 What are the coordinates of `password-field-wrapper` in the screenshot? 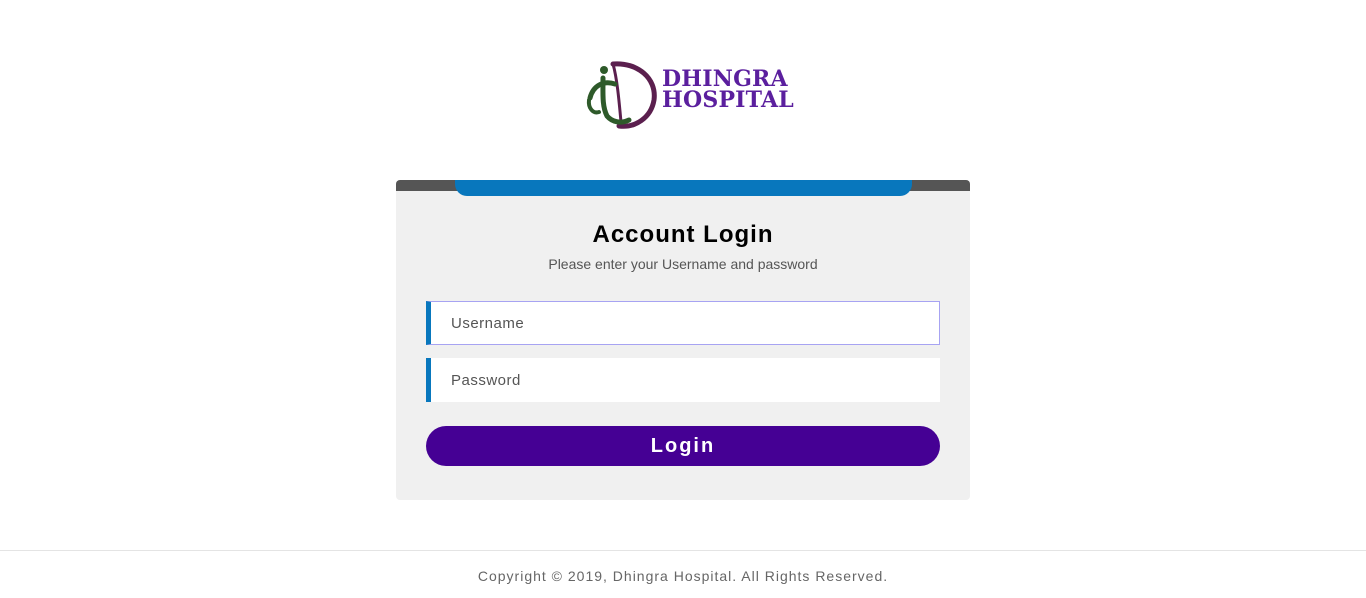 It's located at (683, 380).